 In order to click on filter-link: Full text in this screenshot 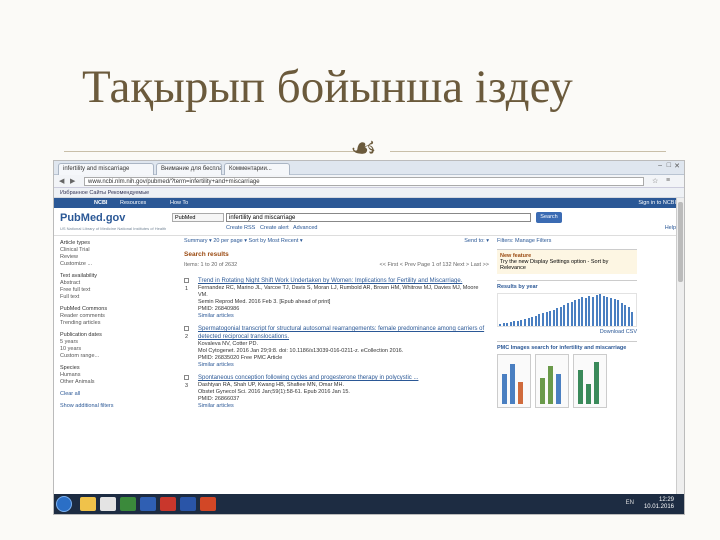, I will do `click(96, 297)`.